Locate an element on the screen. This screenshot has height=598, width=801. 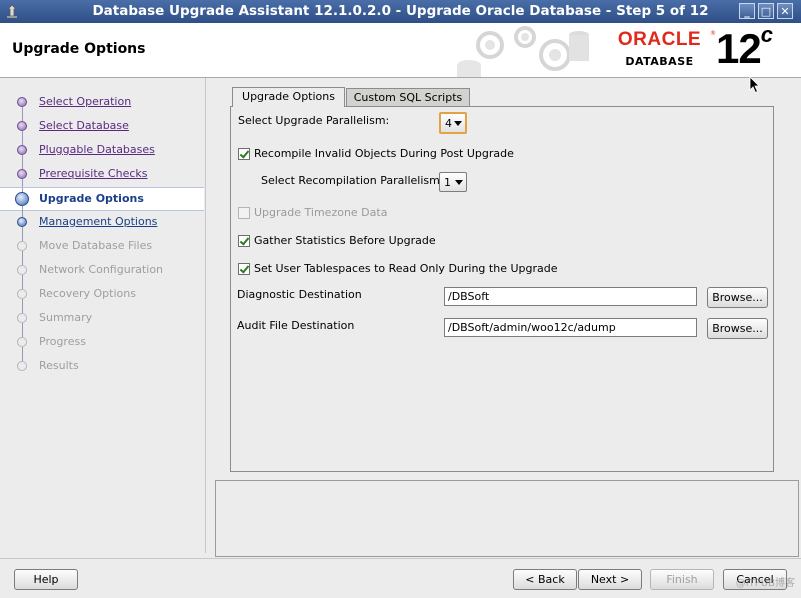
mouse-pointer-icon is located at coordinates (754, 85).